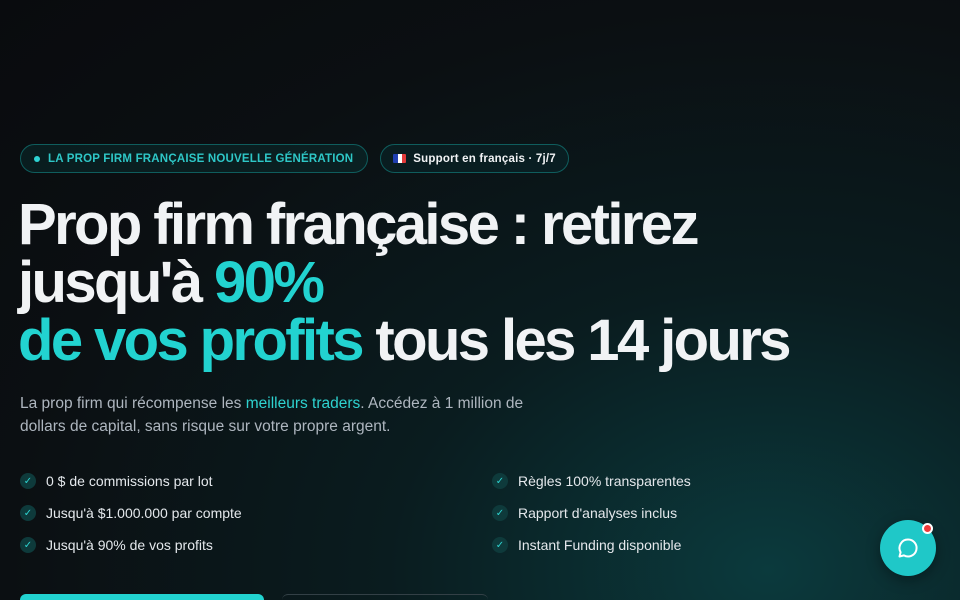 The width and height of the screenshot is (960, 600). I want to click on title-line-2: jusqu'à, so click(116, 282).